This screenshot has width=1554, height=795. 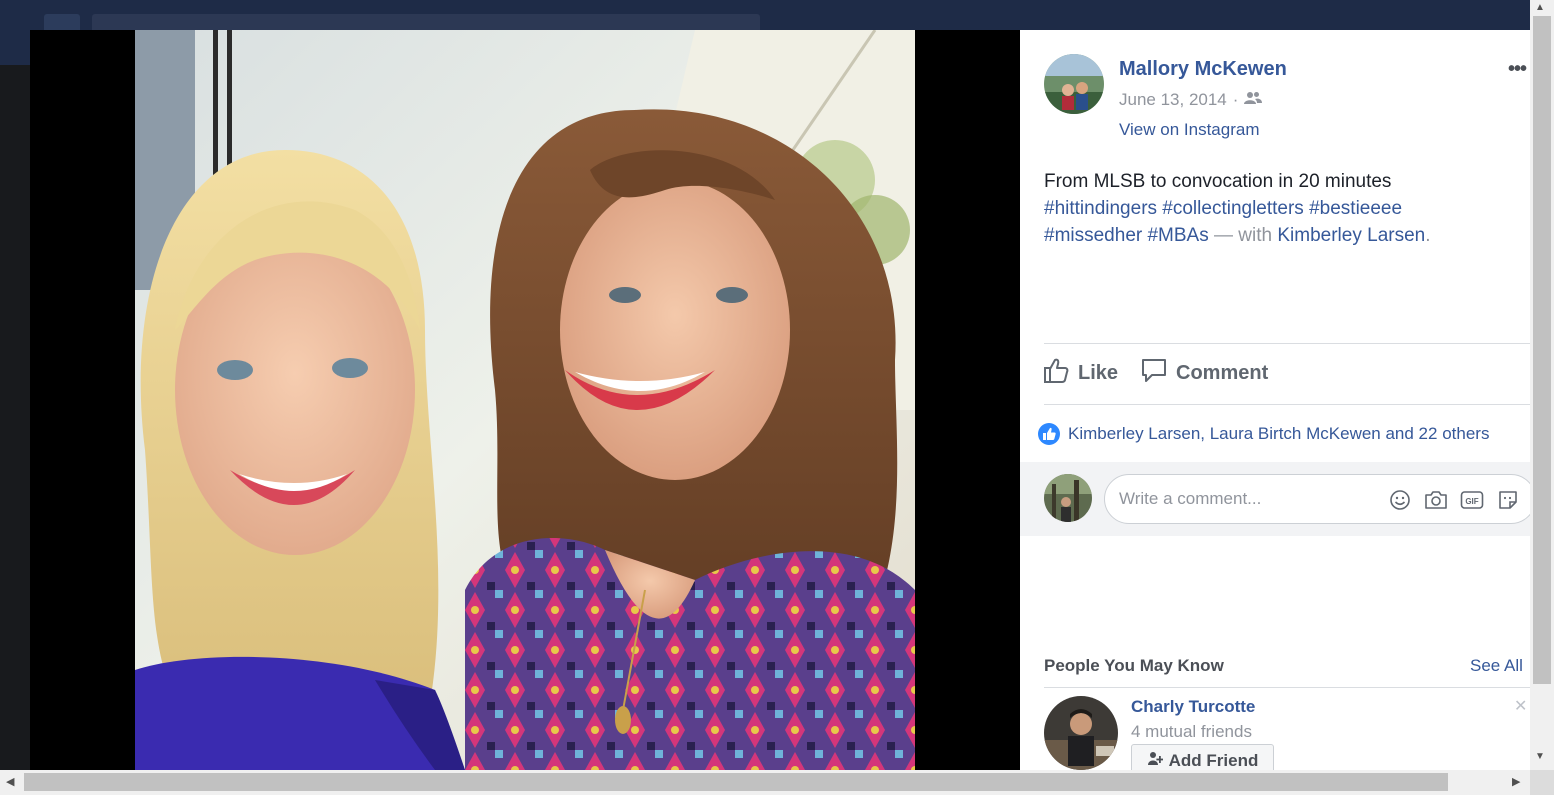 I want to click on camera-icon, so click(x=1436, y=500).